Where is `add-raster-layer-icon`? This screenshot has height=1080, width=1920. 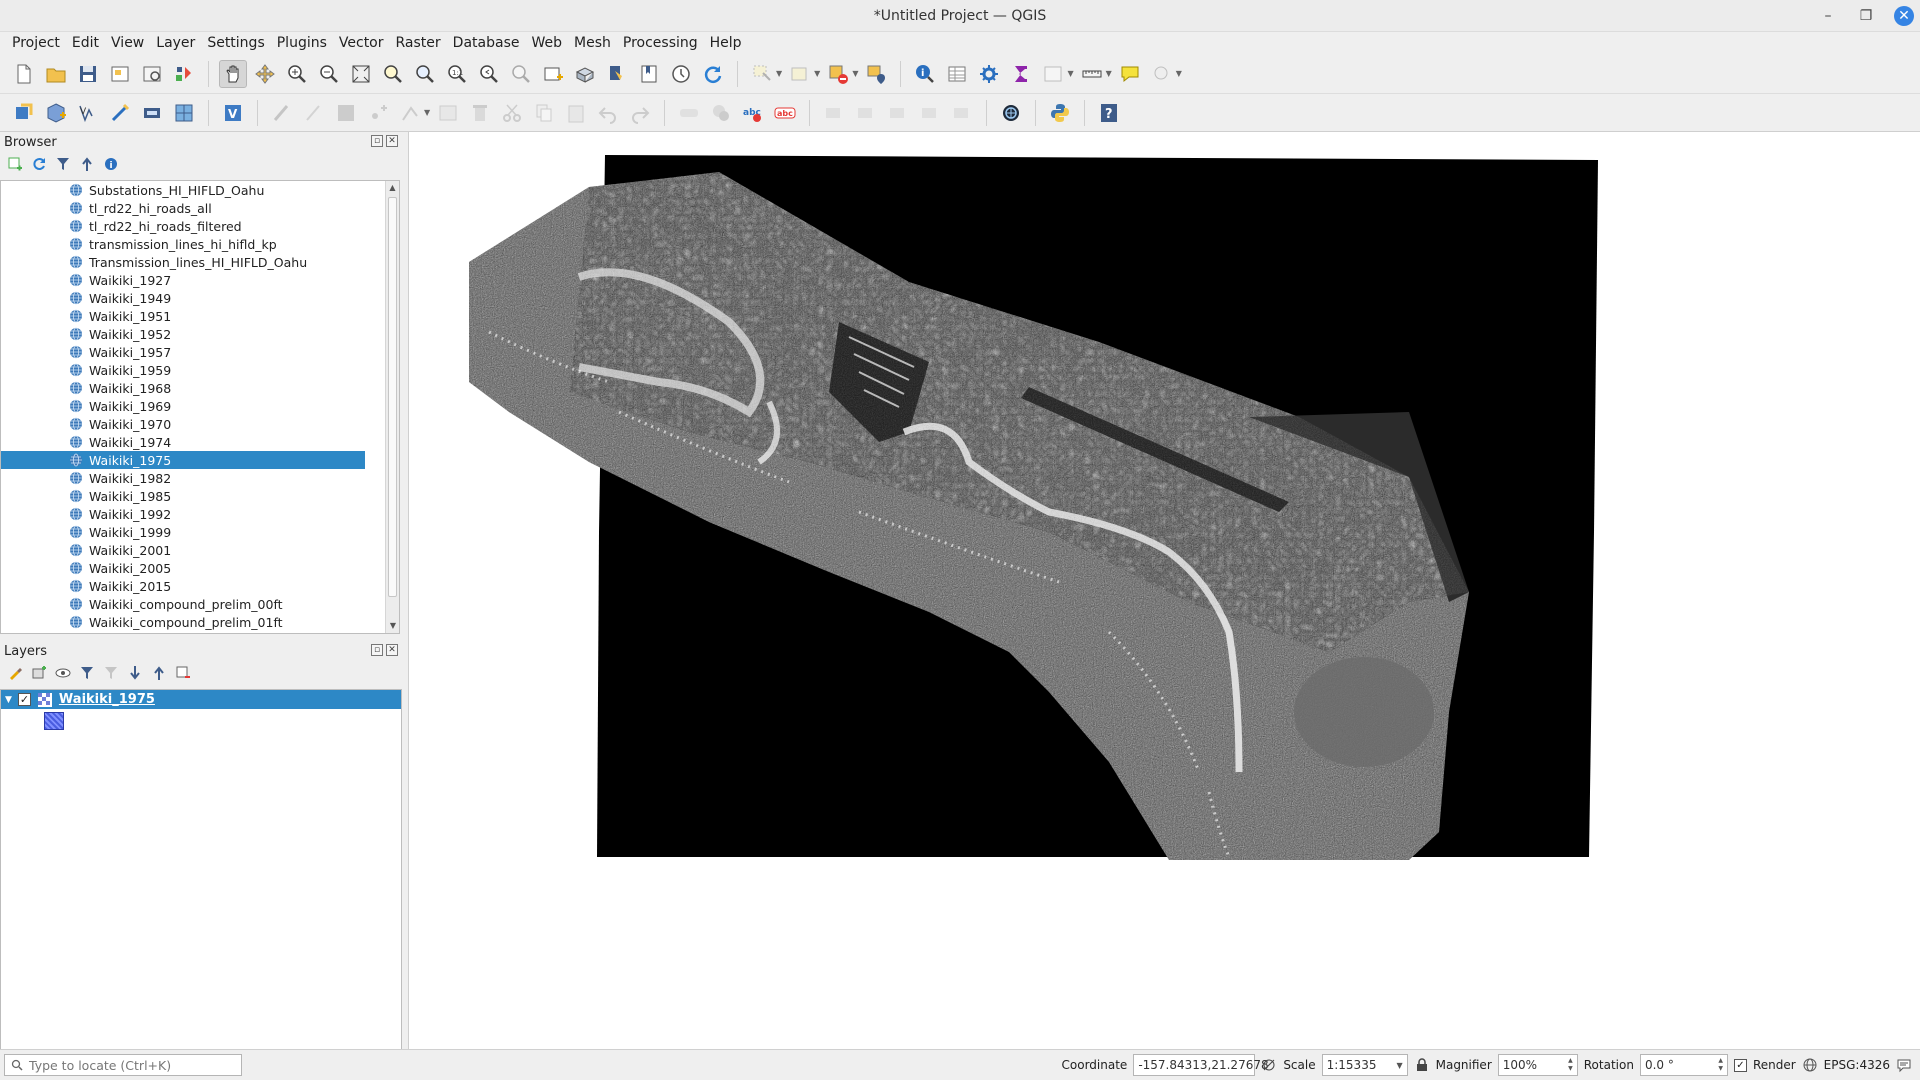
add-raster-layer-icon is located at coordinates (184, 113).